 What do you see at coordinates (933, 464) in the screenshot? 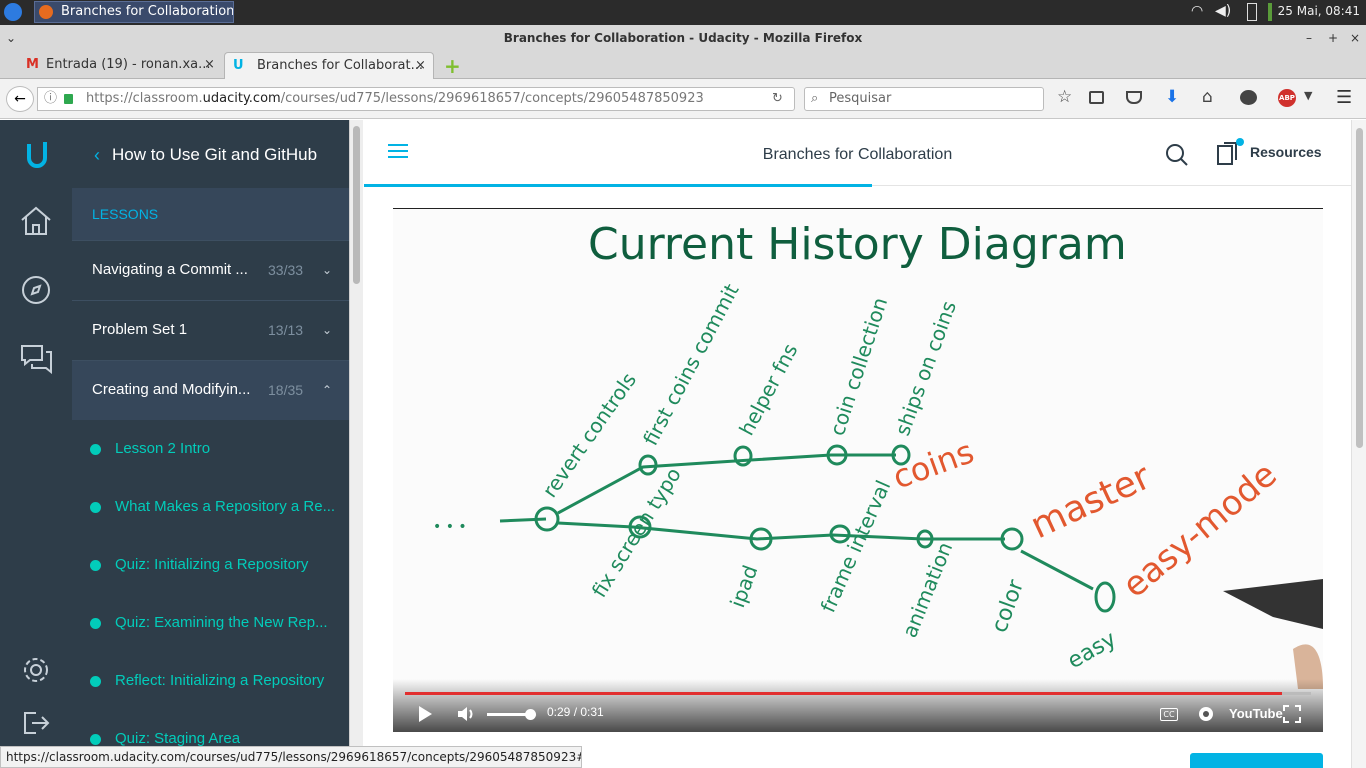
I see `branch-label: coins` at bounding box center [933, 464].